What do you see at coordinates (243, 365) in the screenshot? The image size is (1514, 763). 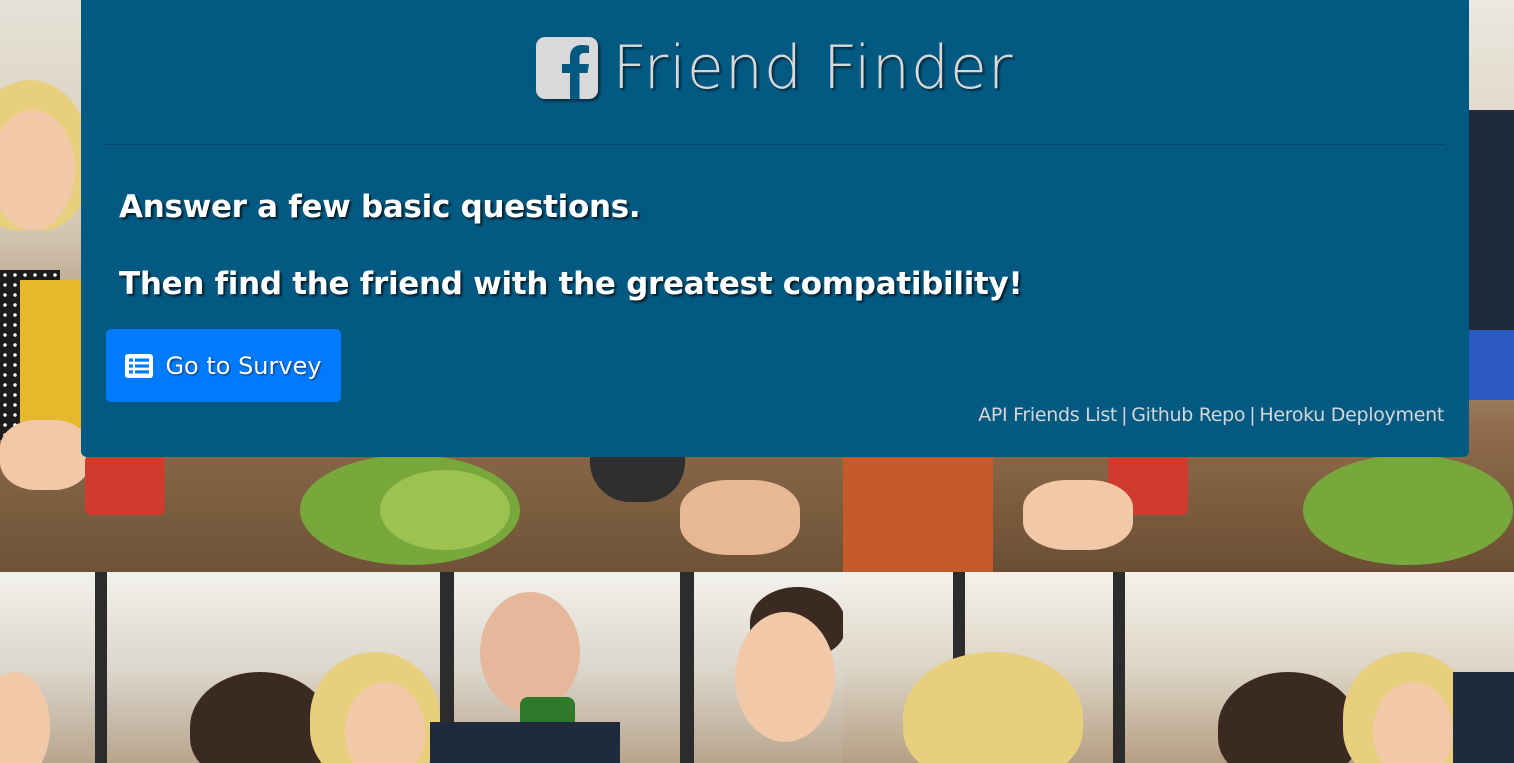 I see `survey-button-label: Go to Survey` at bounding box center [243, 365].